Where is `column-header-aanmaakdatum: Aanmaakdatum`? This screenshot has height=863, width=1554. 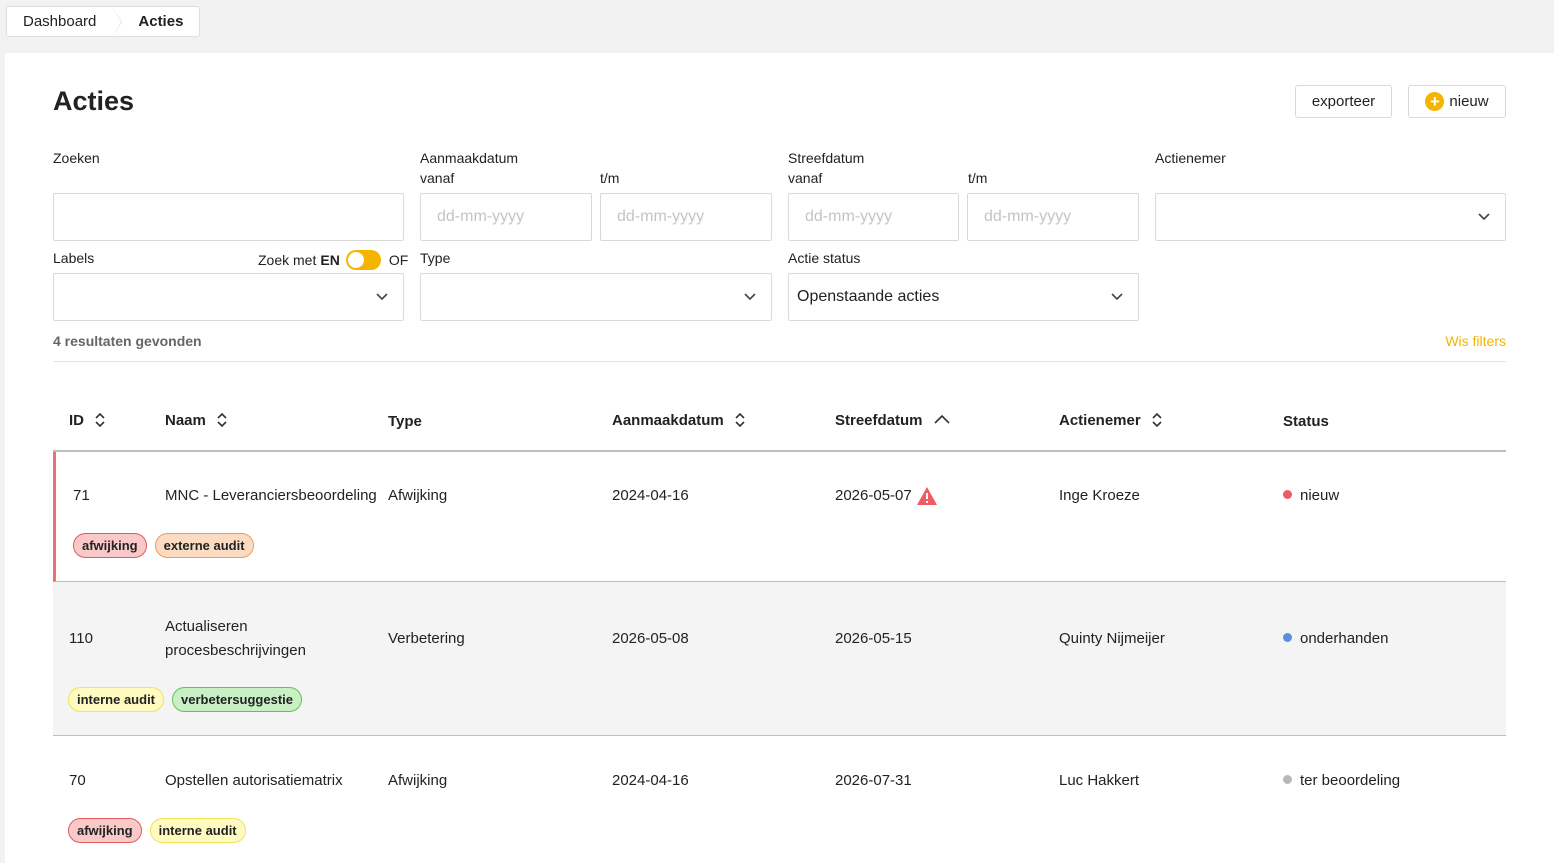
column-header-aanmaakdatum: Aanmaakdatum is located at coordinates (679, 420).